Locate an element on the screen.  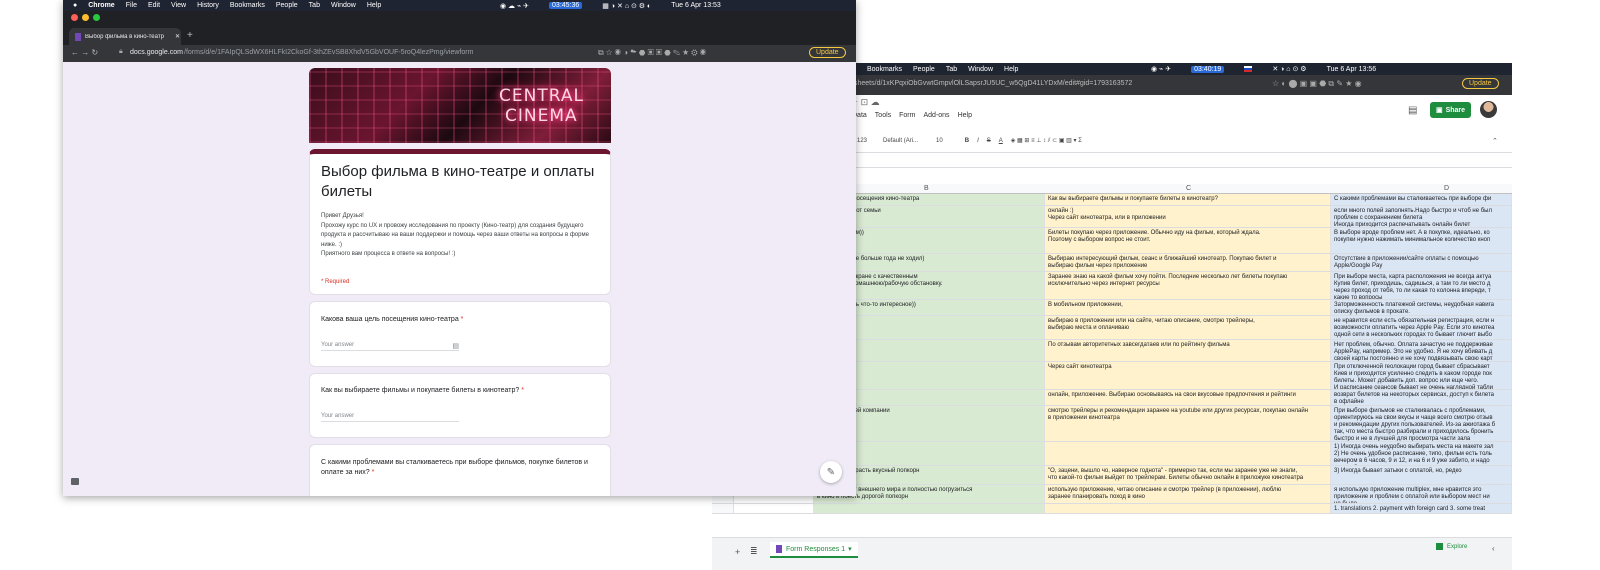
close-window-icon is located at coordinates (74, 17).